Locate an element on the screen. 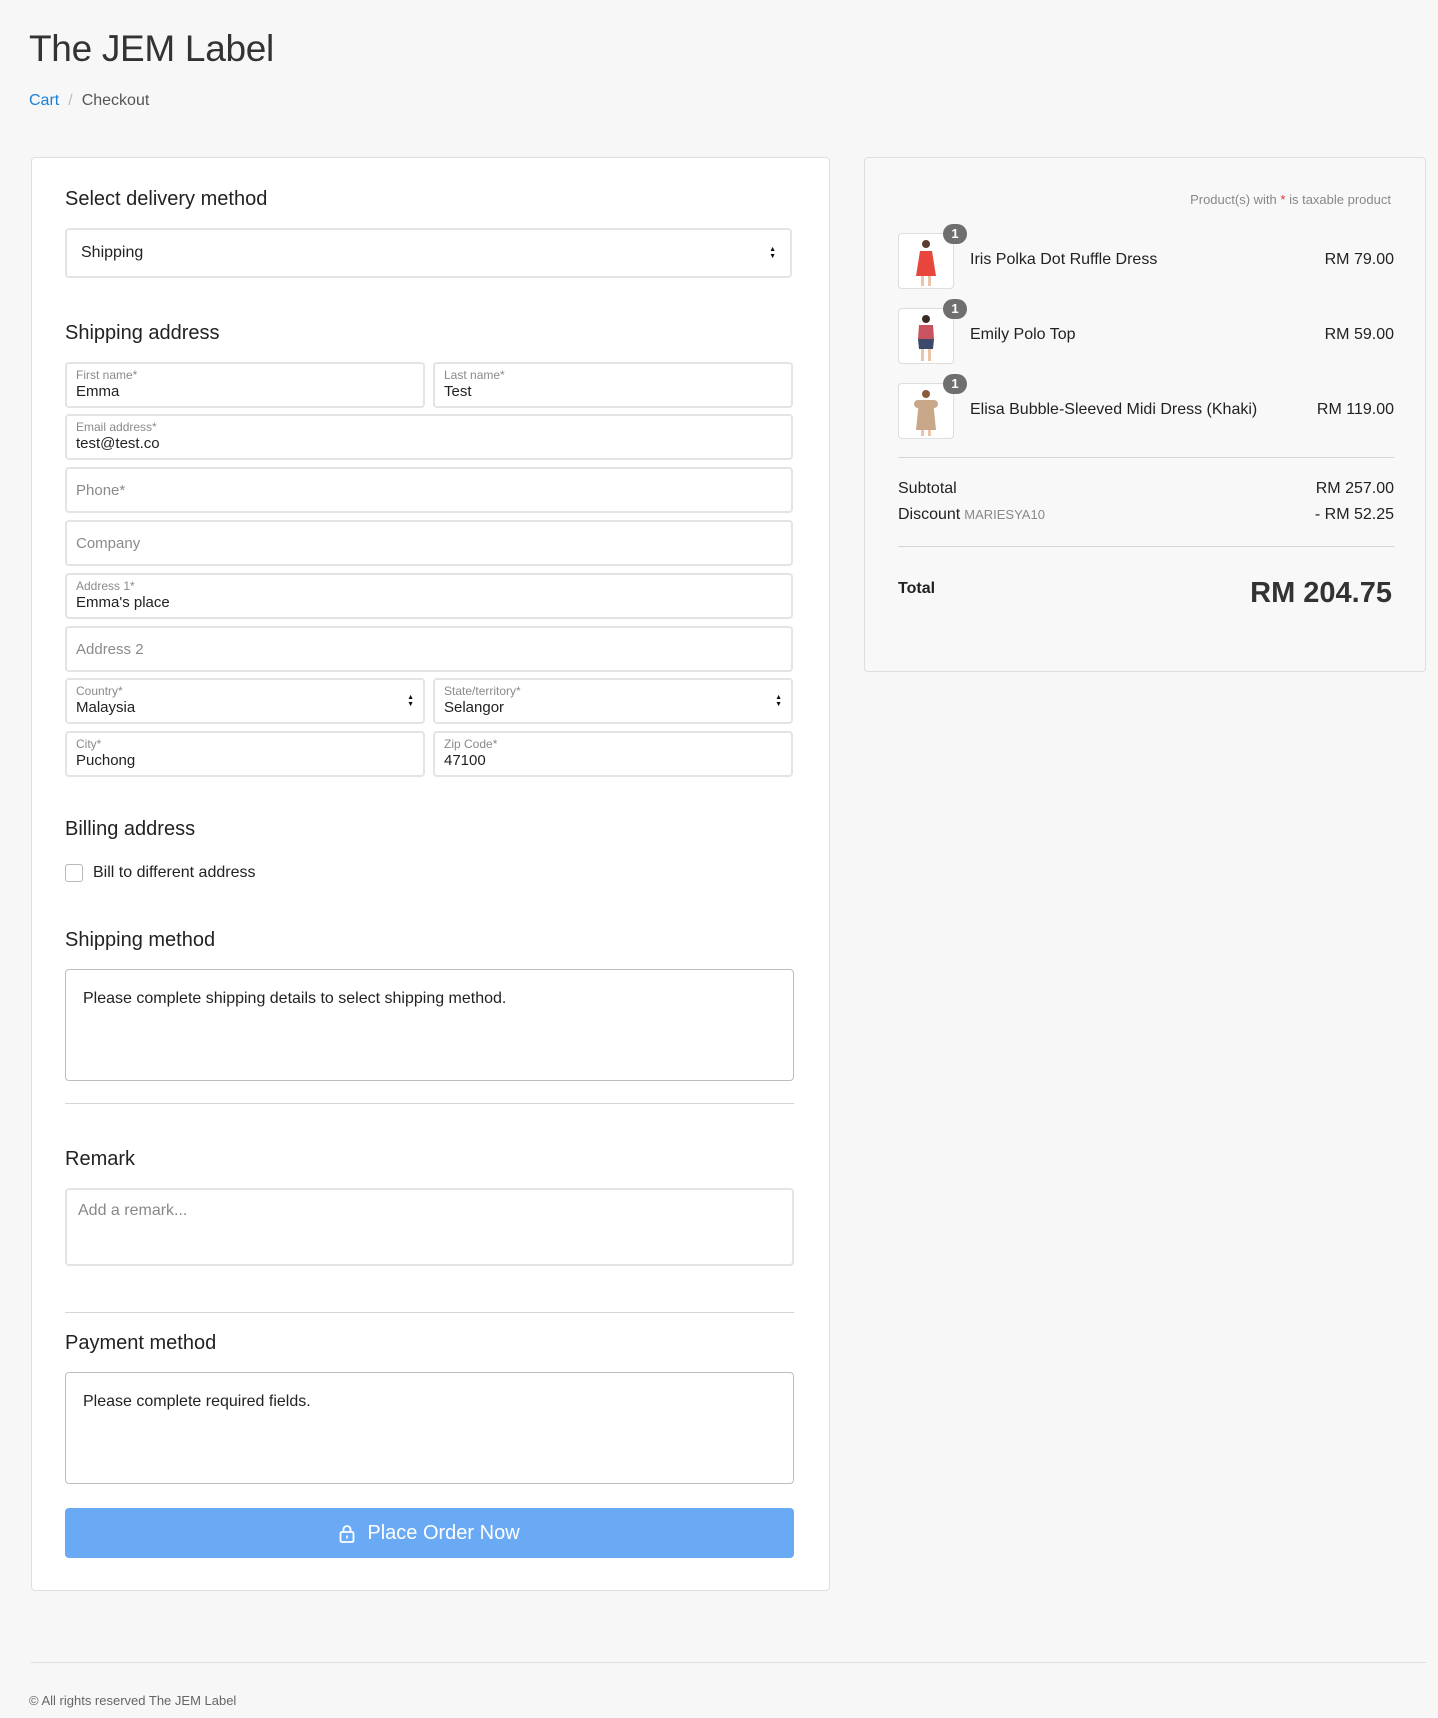 This screenshot has width=1438, height=1718. last-name-field: Last name* Test is located at coordinates (613, 385).